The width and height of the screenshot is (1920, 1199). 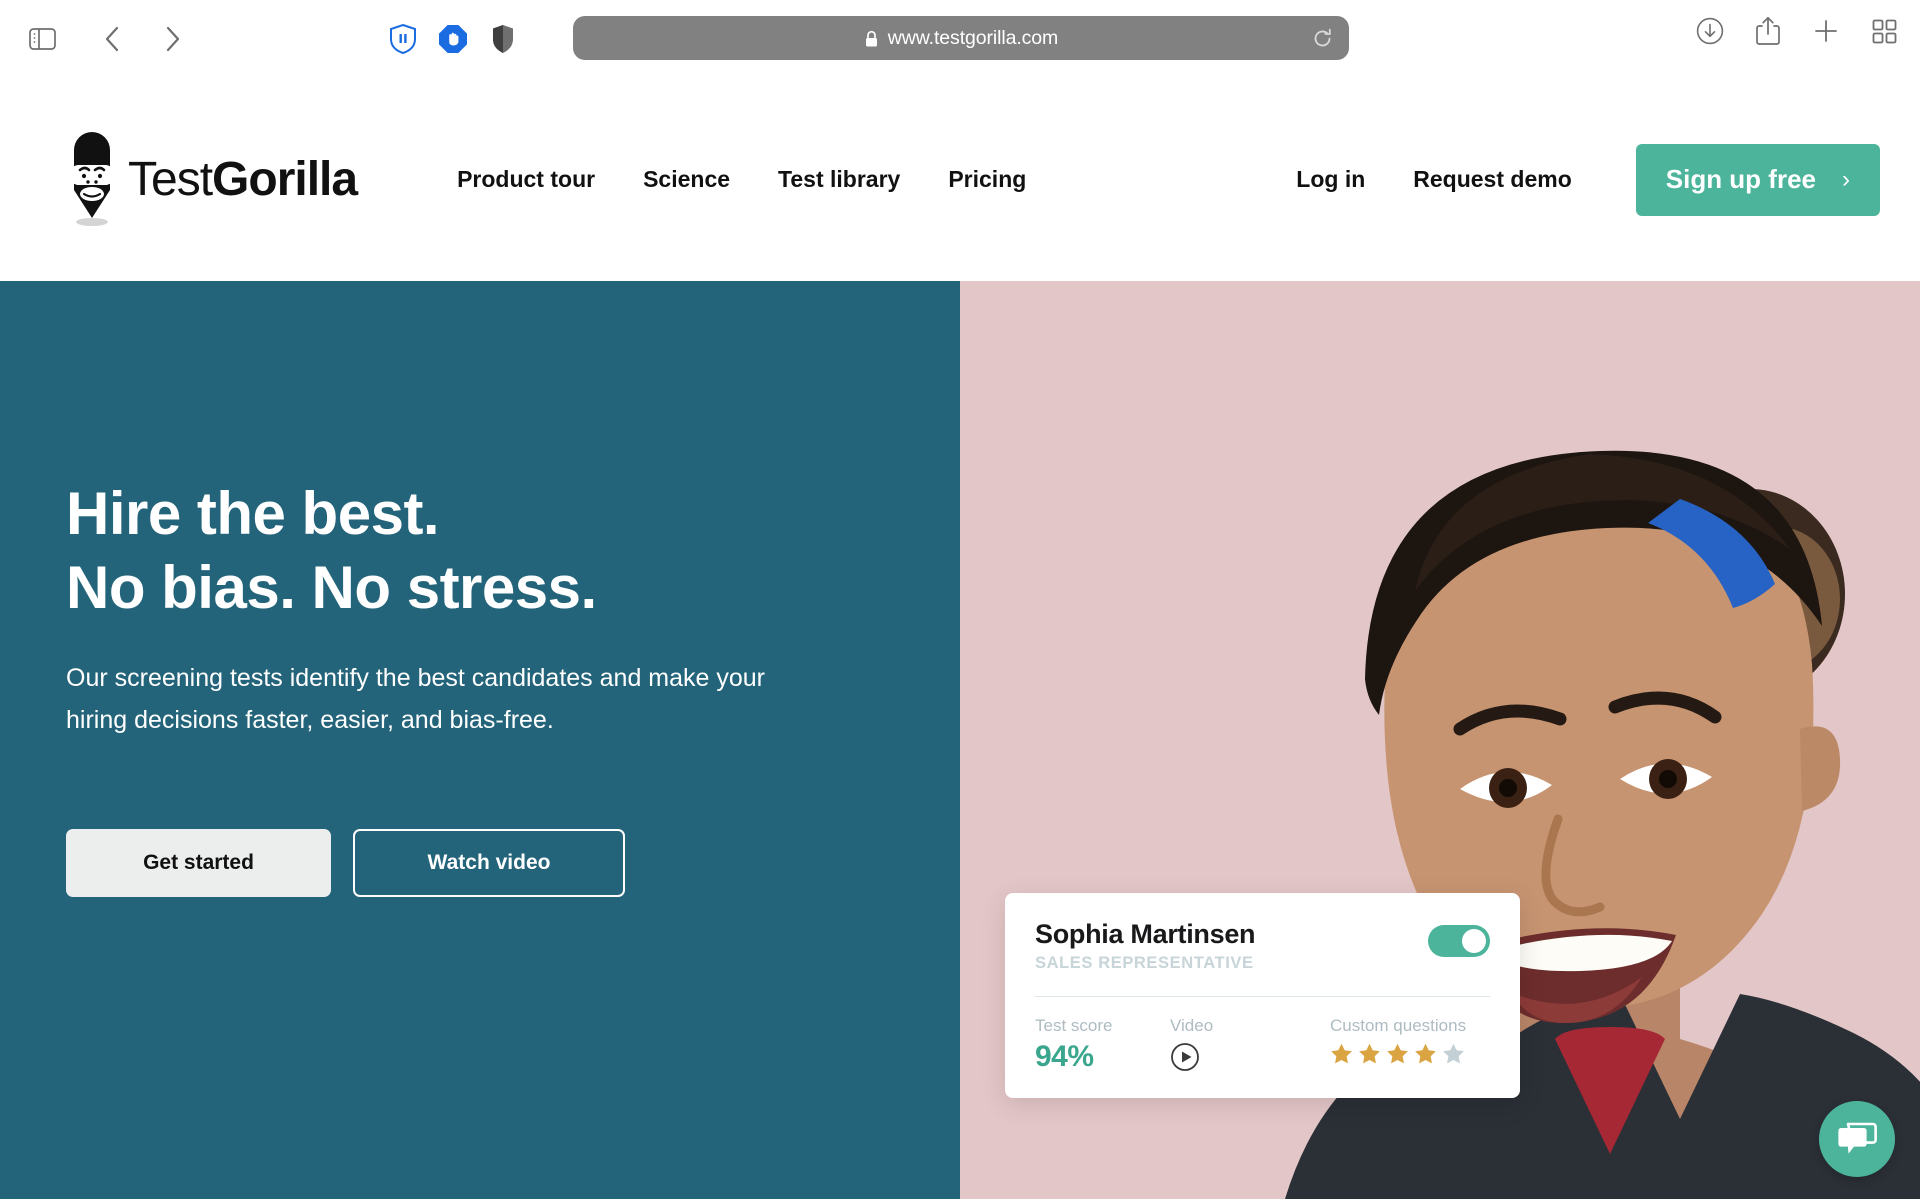 I want to click on header-actions: Log in Request demo Sign up free ›, so click(x=1576, y=179).